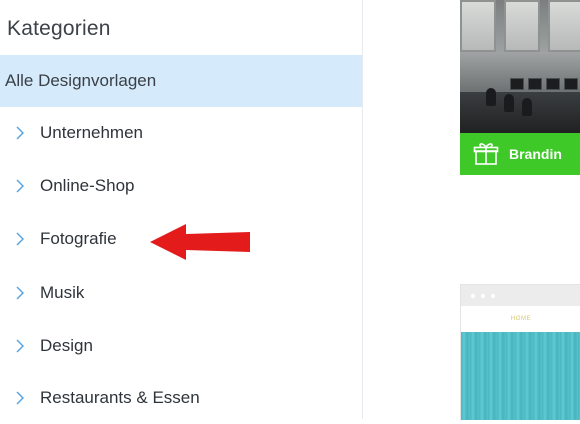 Image resolution: width=580 pixels, height=424 pixels. What do you see at coordinates (486, 154) in the screenshot?
I see `gift-box-icon` at bounding box center [486, 154].